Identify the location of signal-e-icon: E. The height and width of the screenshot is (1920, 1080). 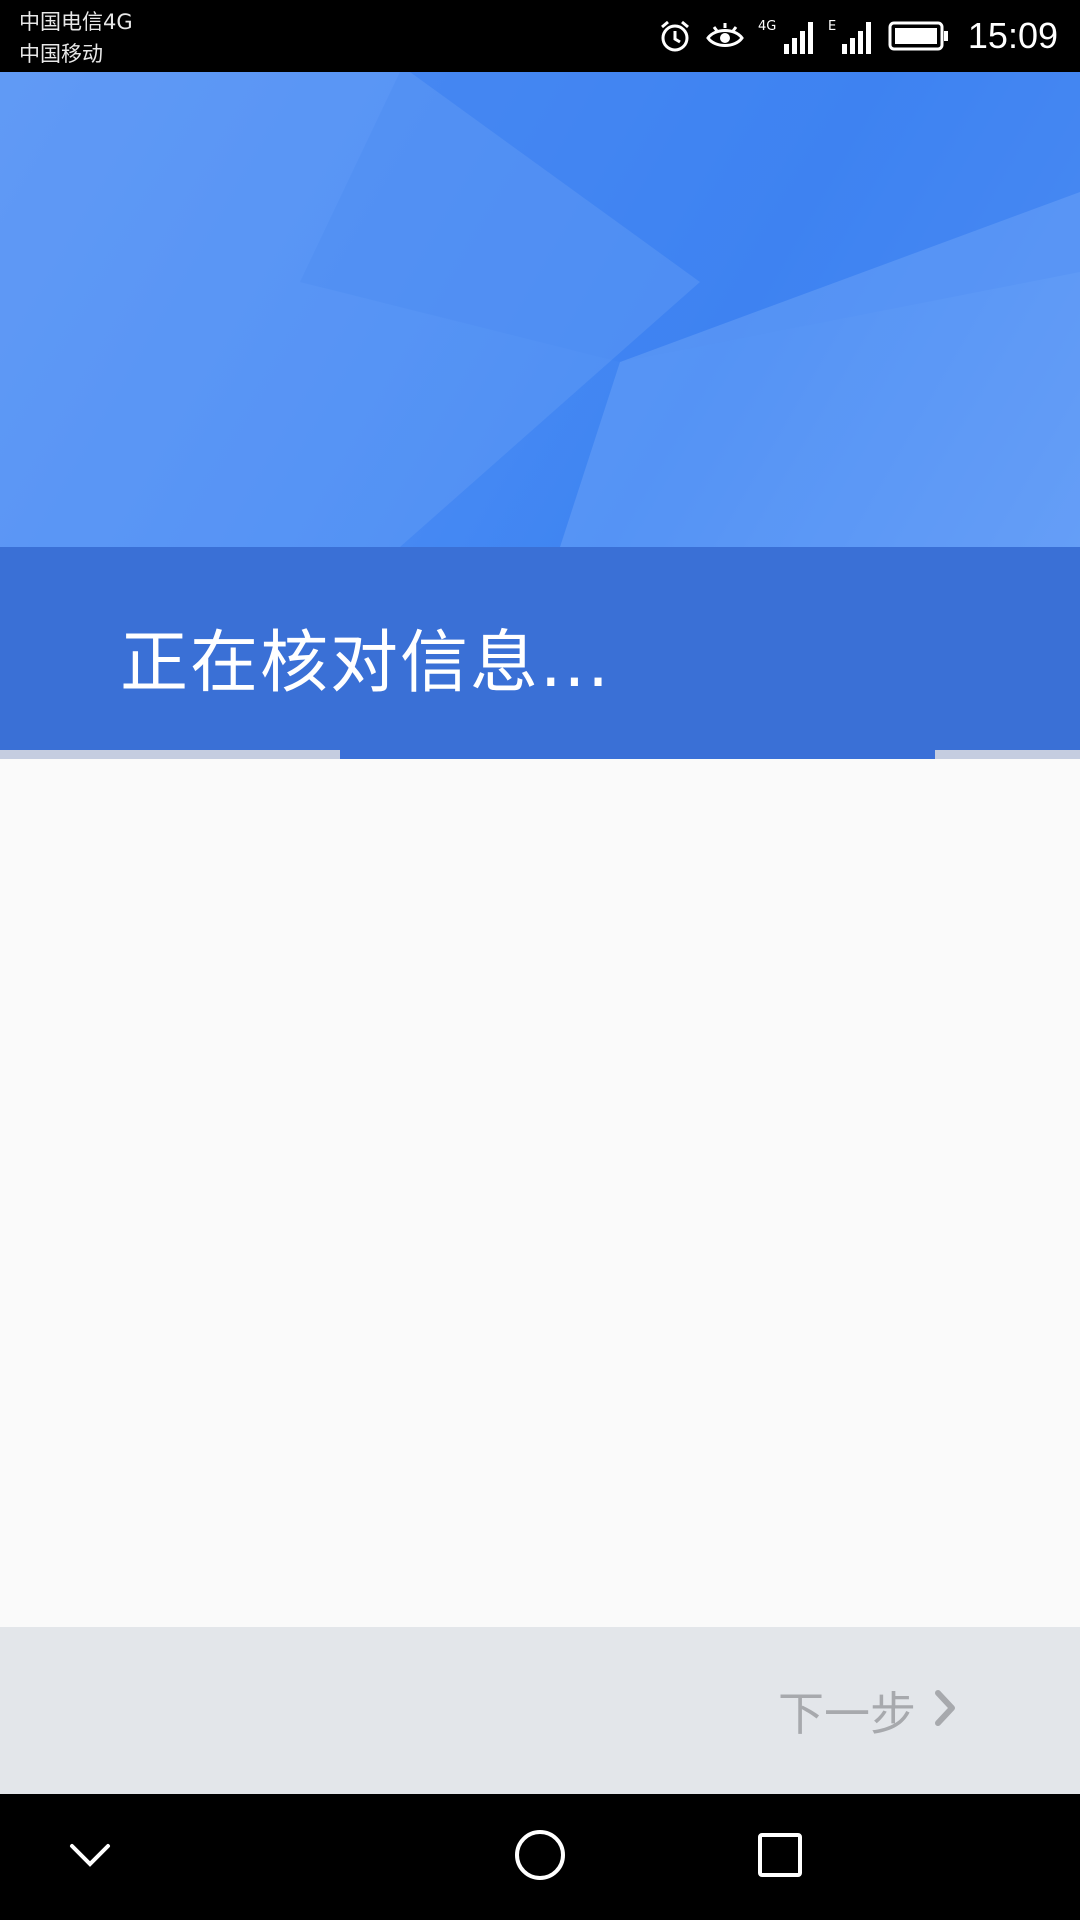
(851, 36).